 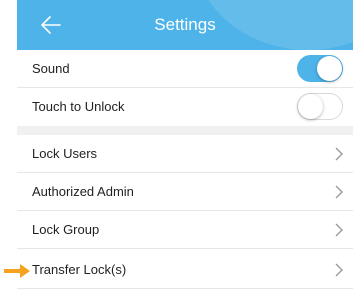 I want to click on touch-to-unlock-toggle, so click(x=320, y=106).